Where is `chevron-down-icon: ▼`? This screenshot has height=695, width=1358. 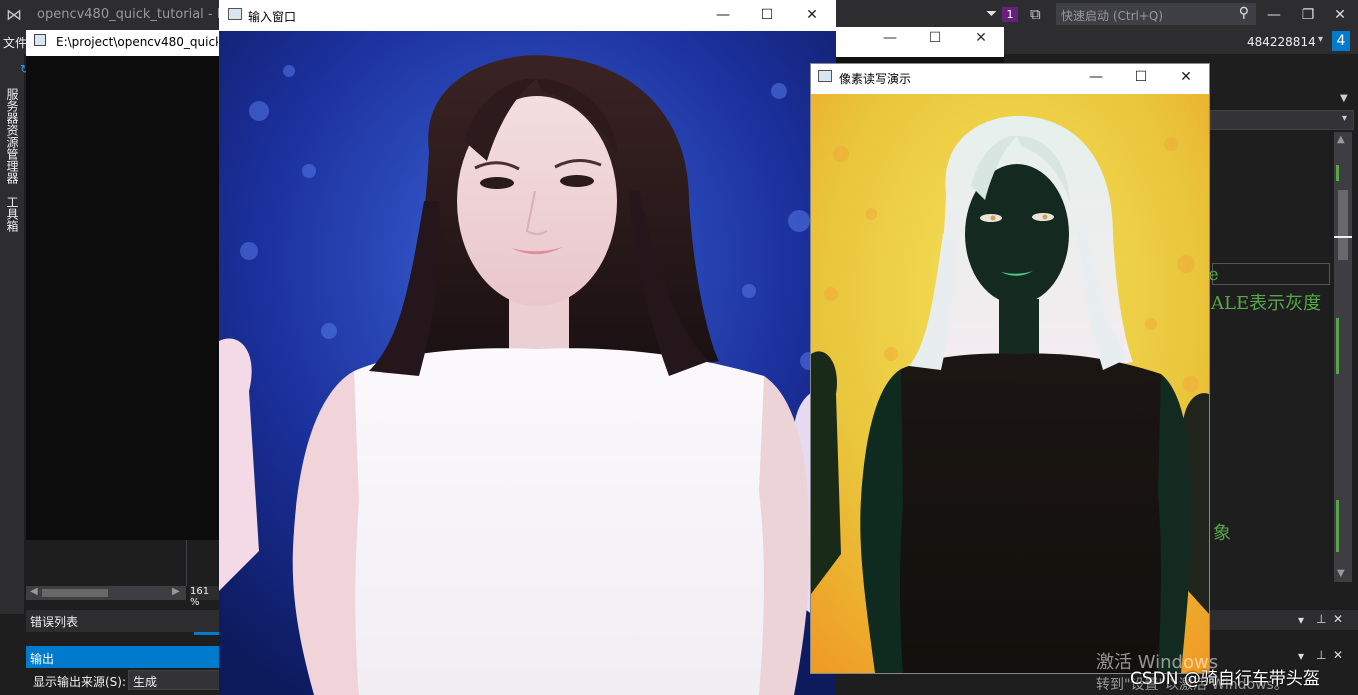 chevron-down-icon: ▼ is located at coordinates (1344, 98).